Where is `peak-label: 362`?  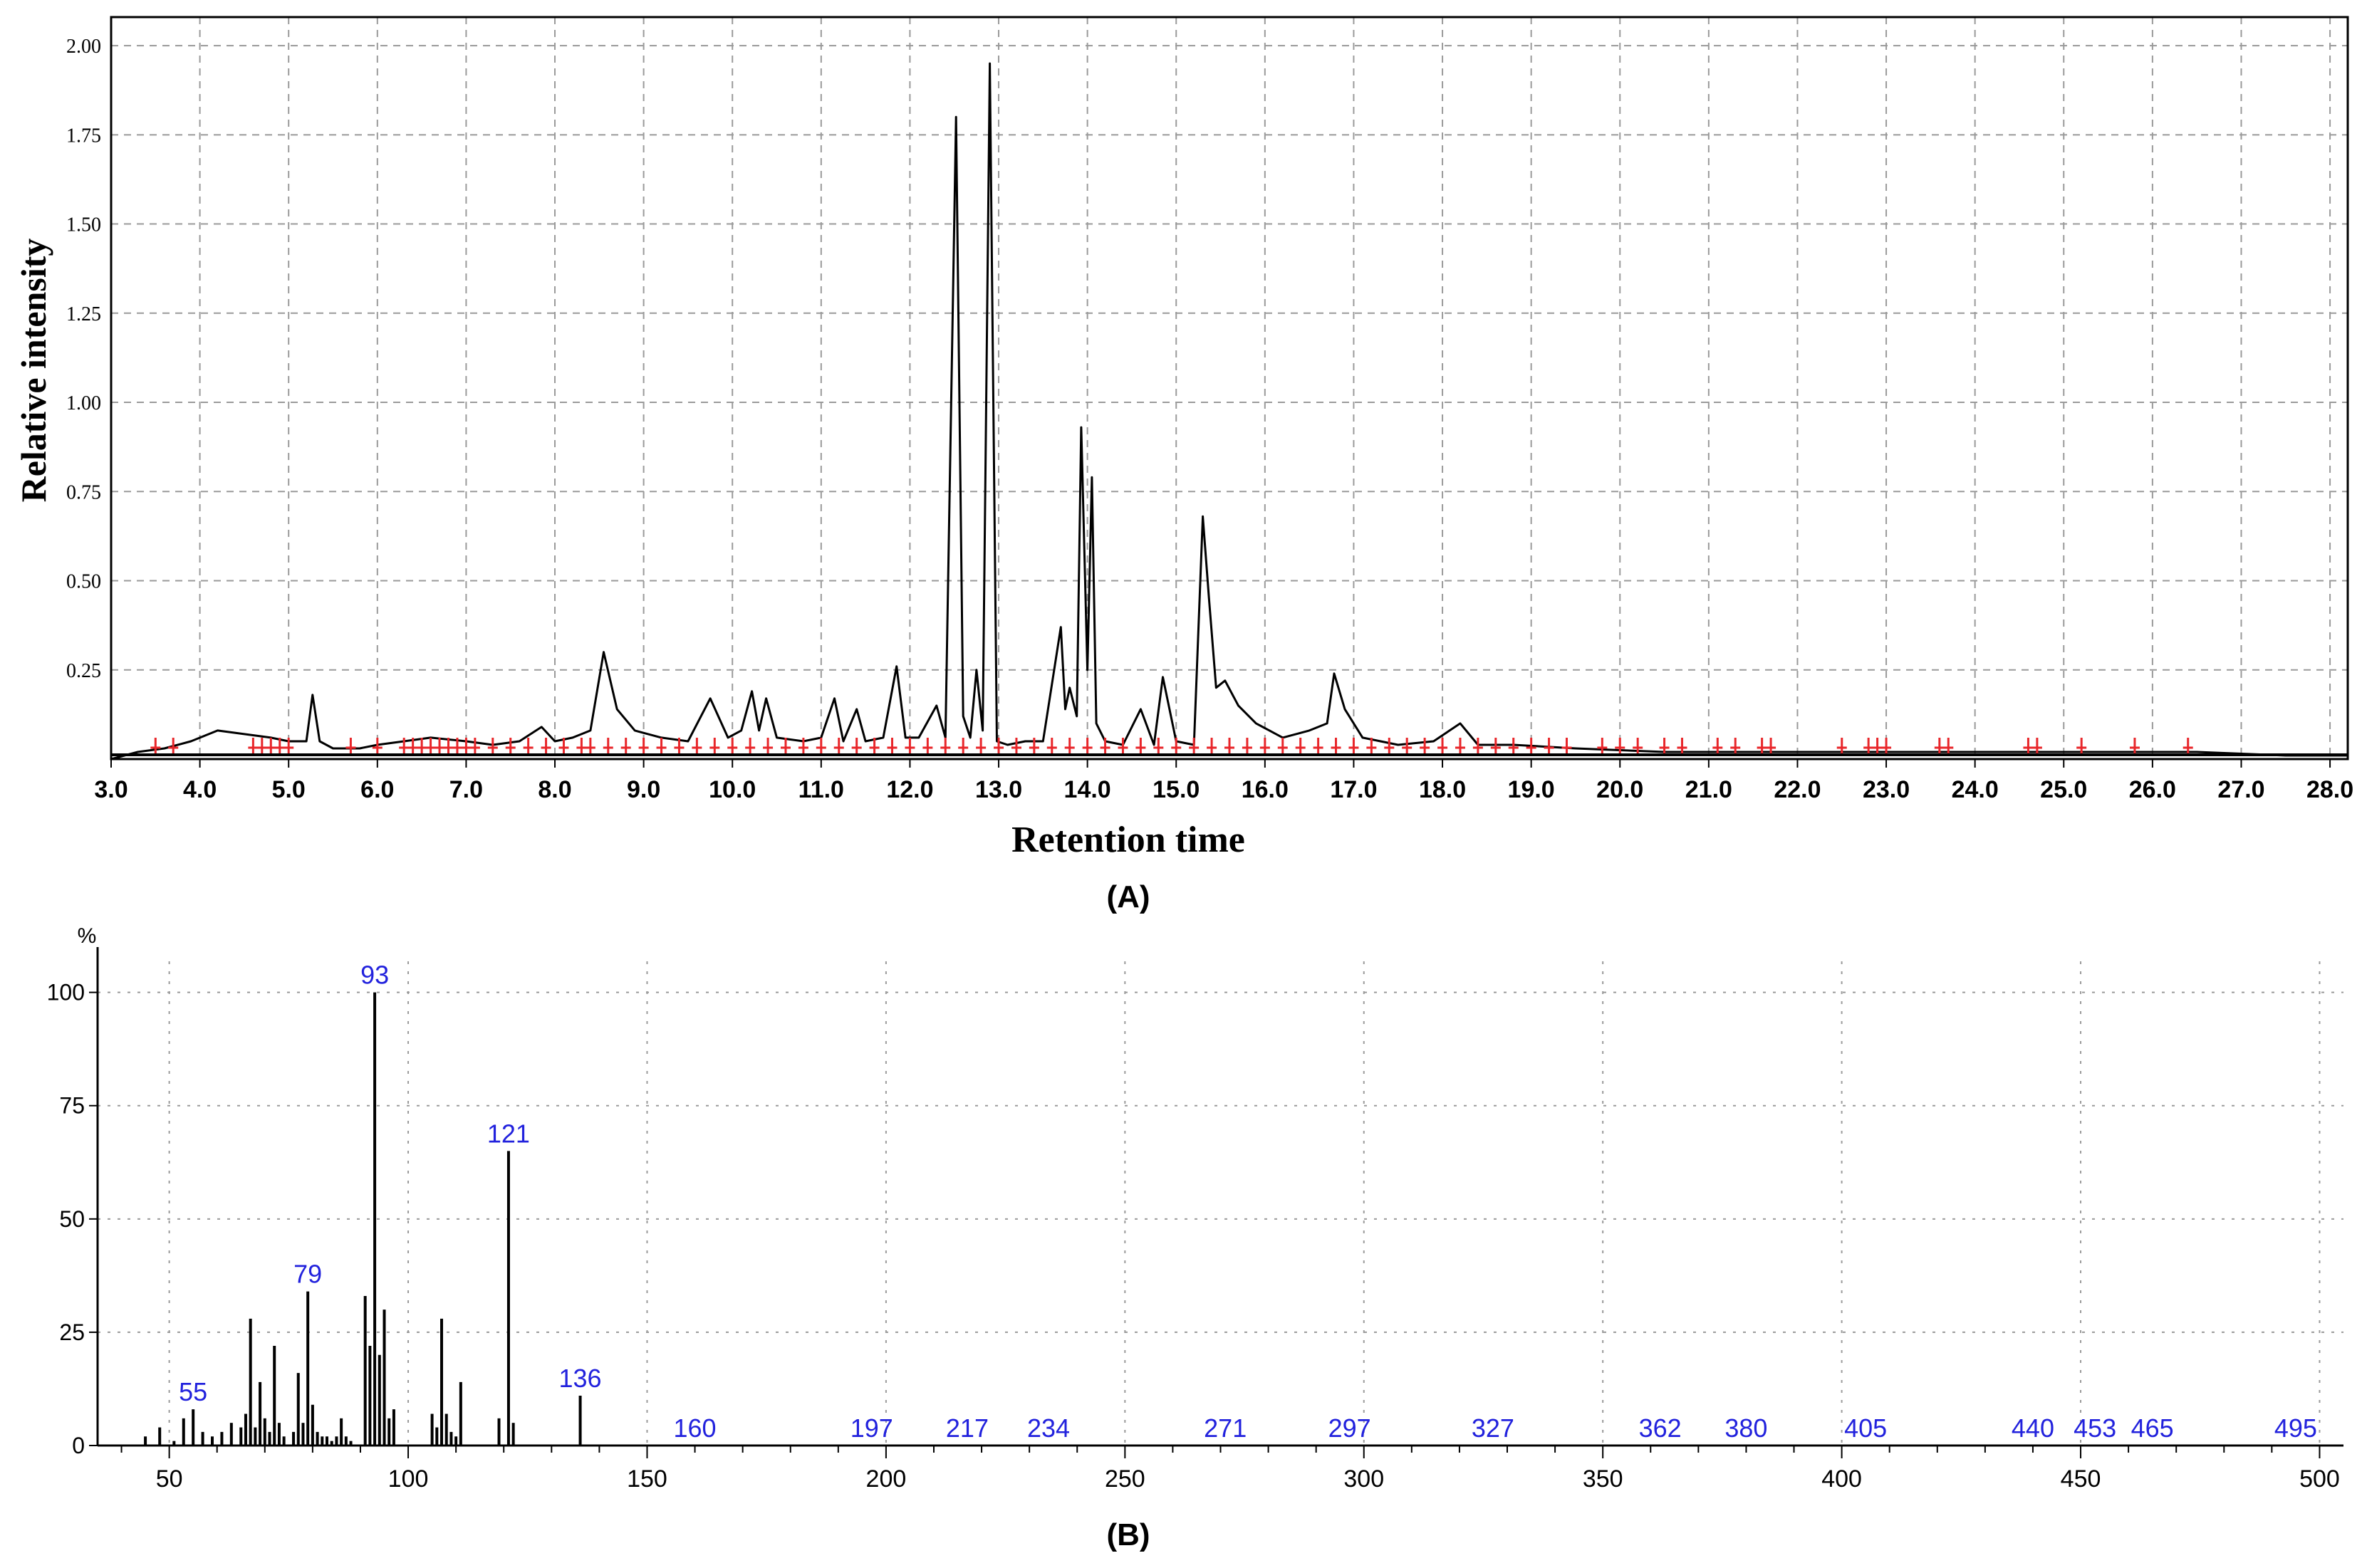
peak-label: 362 is located at coordinates (1660, 1428).